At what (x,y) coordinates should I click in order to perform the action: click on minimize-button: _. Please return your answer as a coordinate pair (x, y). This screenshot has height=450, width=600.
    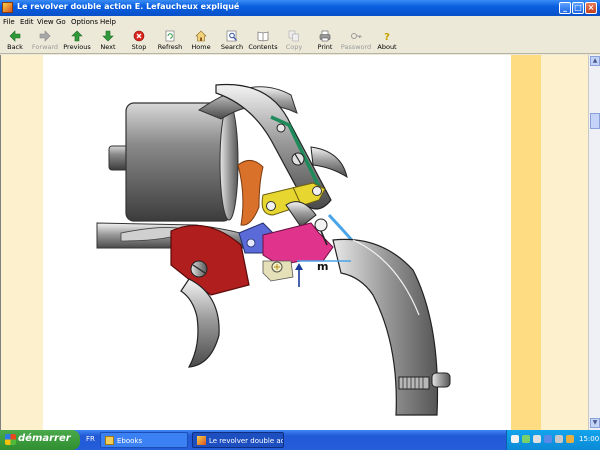
    Looking at the image, I should click on (565, 8).